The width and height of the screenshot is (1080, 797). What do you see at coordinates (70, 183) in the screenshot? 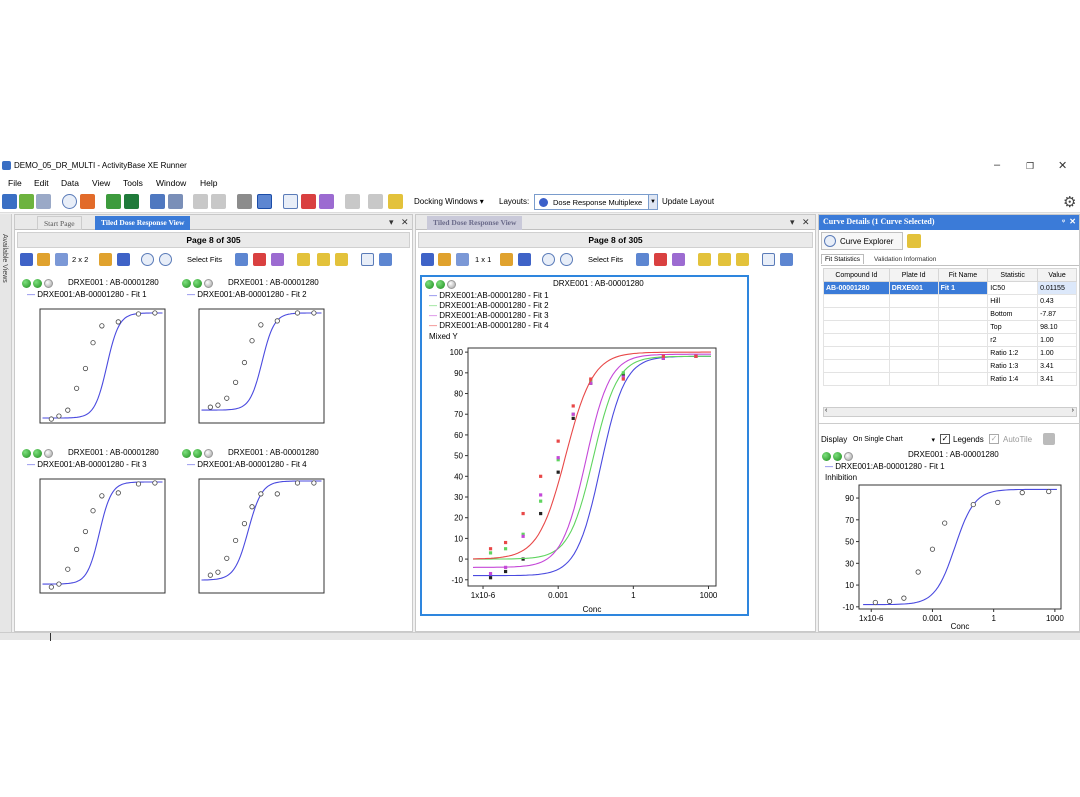
I see `menu-data: Data` at bounding box center [70, 183].